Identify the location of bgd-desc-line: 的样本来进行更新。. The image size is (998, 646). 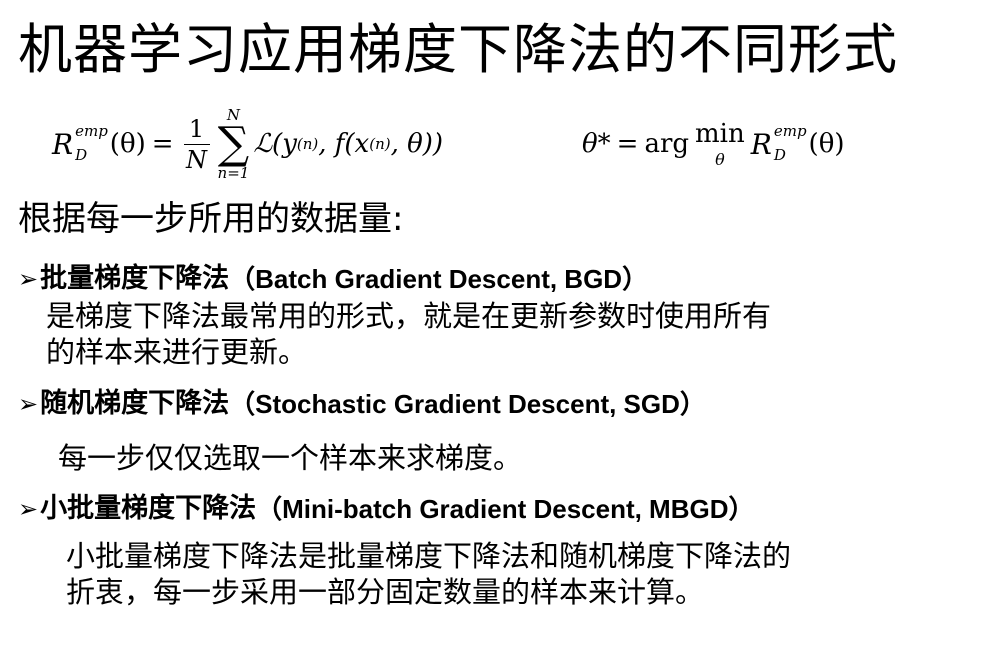
(177, 352).